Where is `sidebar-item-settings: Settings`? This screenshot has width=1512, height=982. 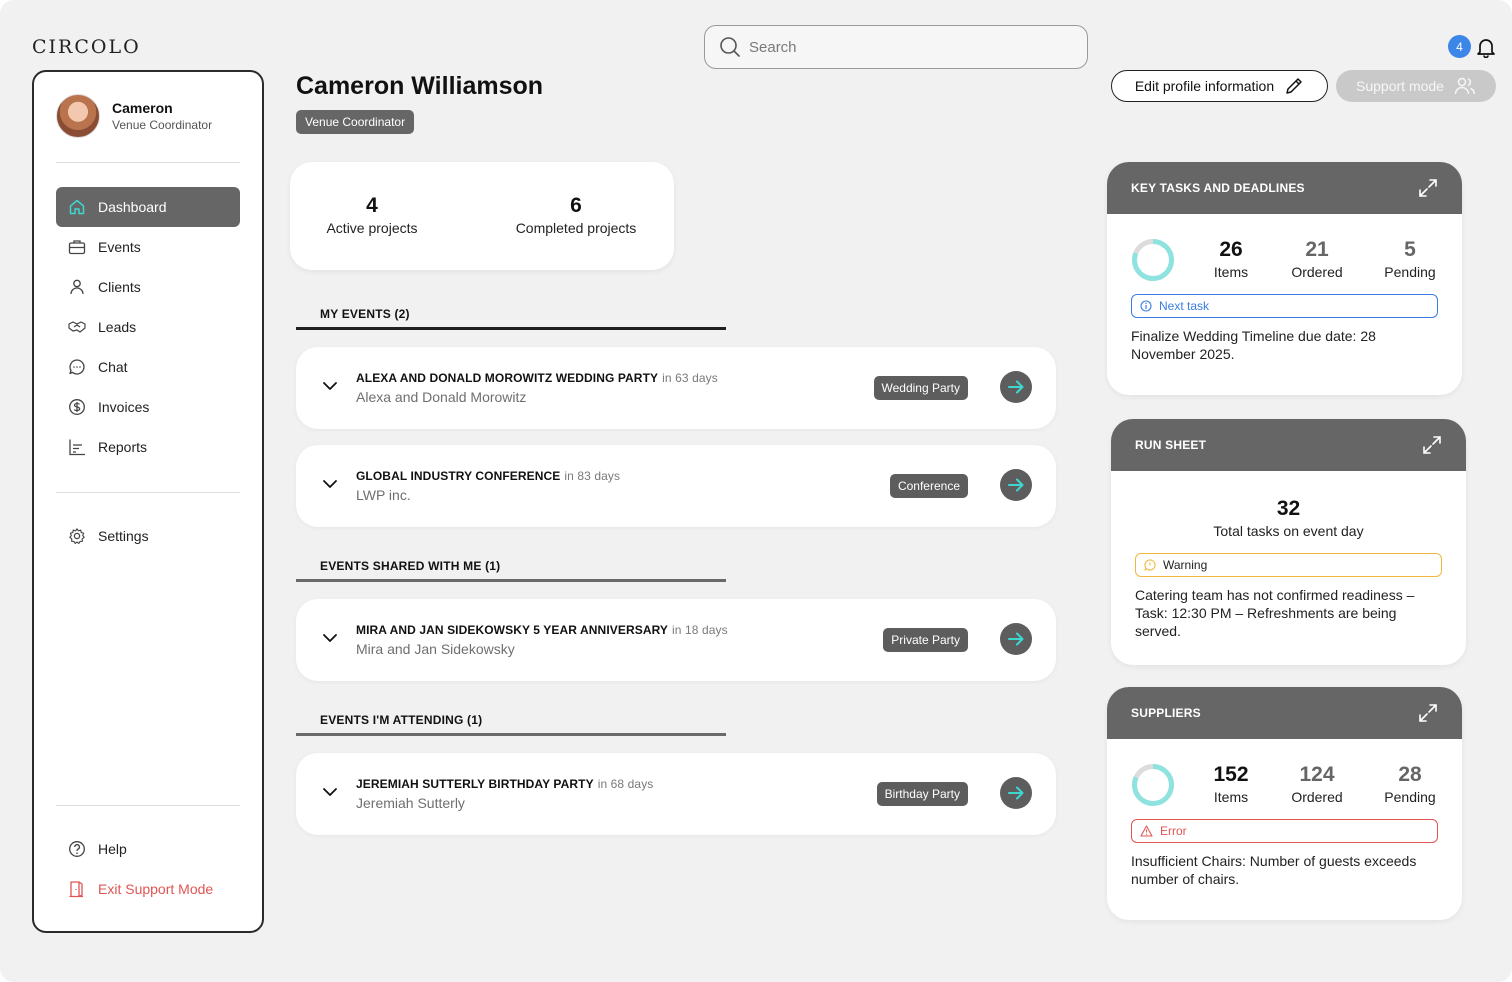
sidebar-item-settings: Settings is located at coordinates (148, 536).